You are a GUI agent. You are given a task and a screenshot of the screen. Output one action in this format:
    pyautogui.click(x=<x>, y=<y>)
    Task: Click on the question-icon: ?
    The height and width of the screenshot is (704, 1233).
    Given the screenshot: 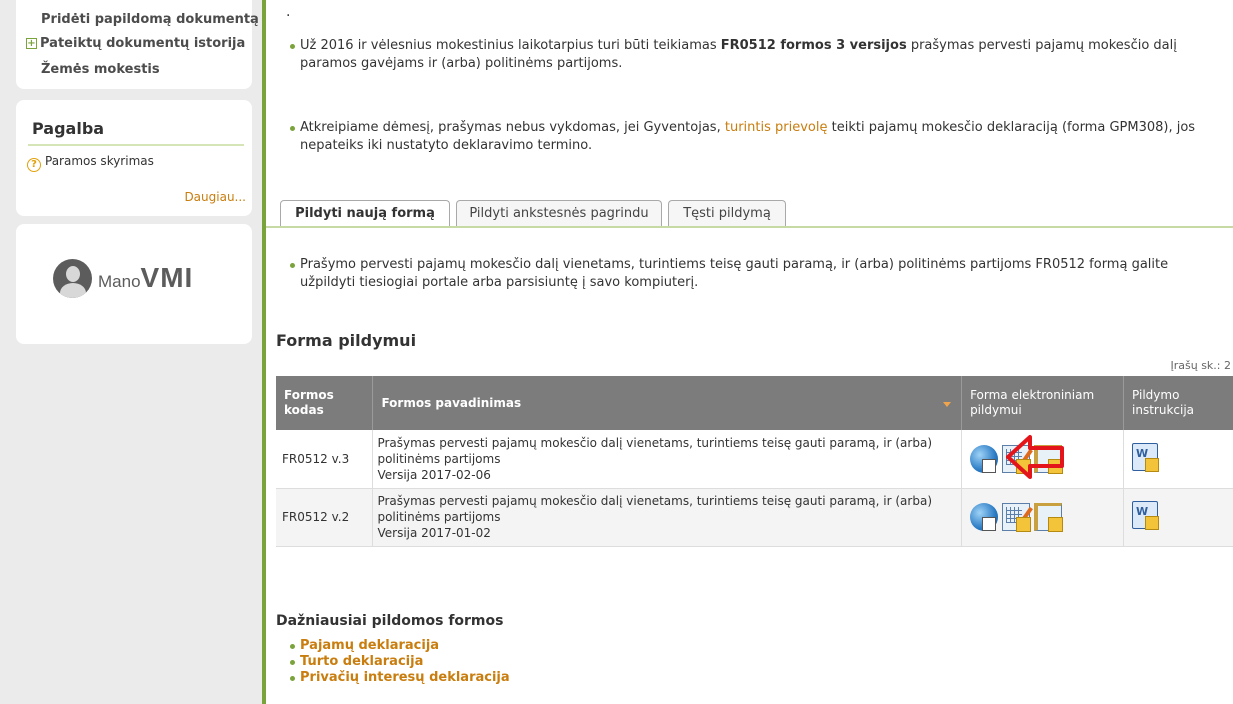 What is the action you would take?
    pyautogui.click(x=34, y=165)
    